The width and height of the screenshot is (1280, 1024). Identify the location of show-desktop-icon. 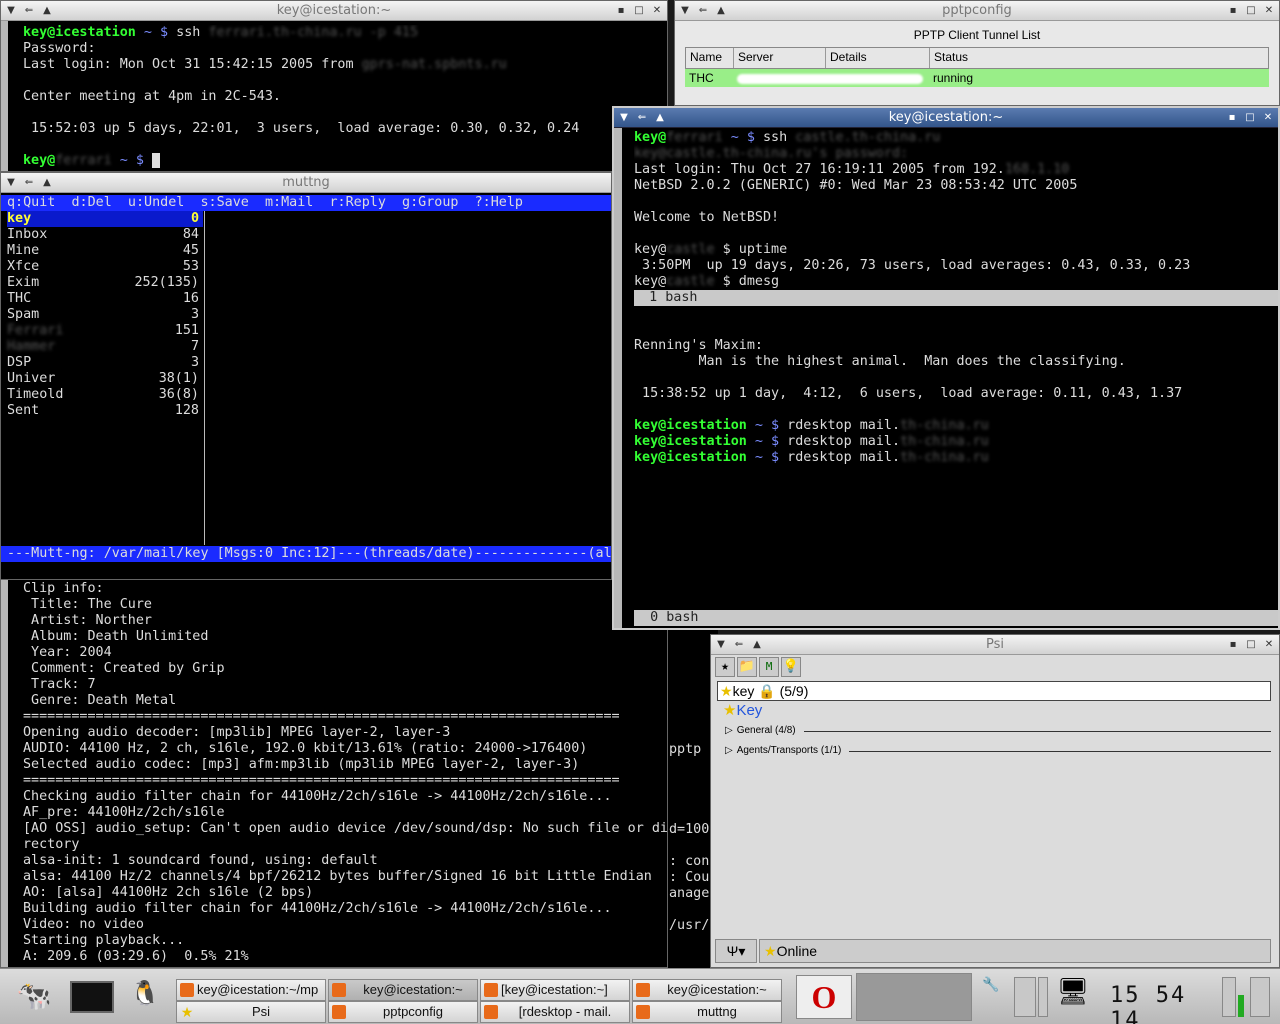
(92, 997).